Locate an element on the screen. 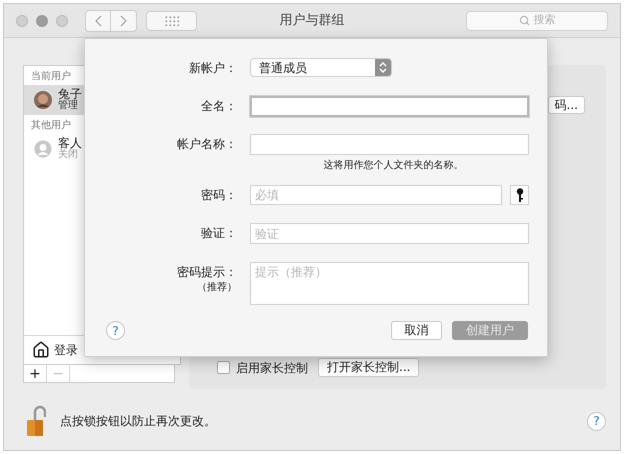  lock-message: 点按锁按钮以防止再次更改。 is located at coordinates (138, 421).